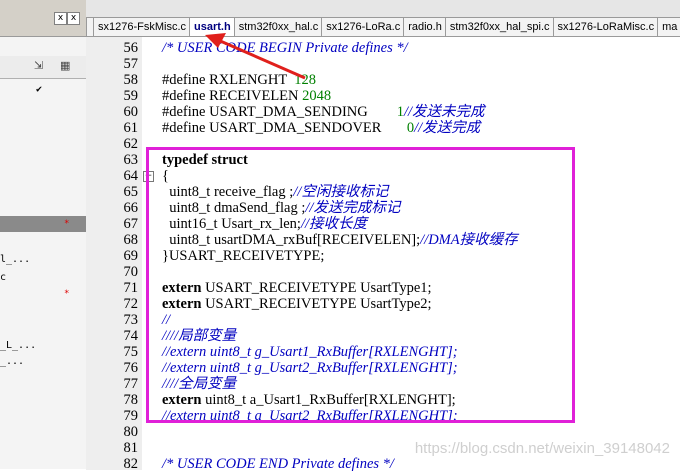 Image resolution: width=680 pixels, height=472 pixels. I want to click on code-text: #define USART_DMA_SENDOVER 0//发送完成, so click(321, 128).